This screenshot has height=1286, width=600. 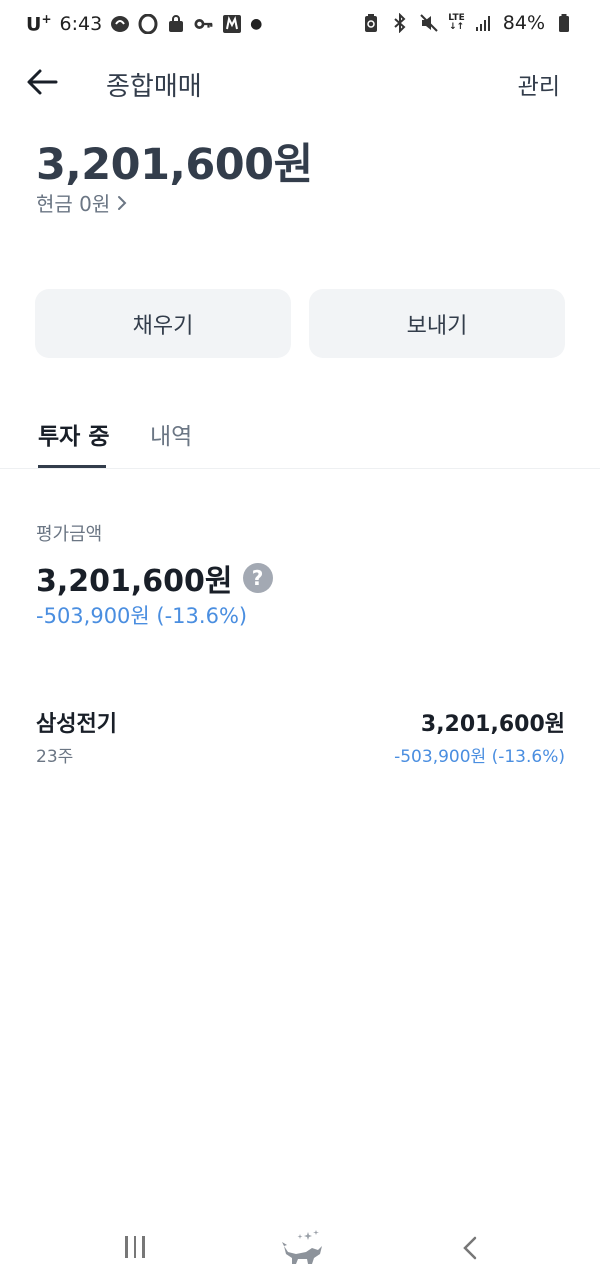 I want to click on holding-row: 삼성전기 23주 3,201,600원 -503,900원 (-13.6%), so click(x=300, y=740).